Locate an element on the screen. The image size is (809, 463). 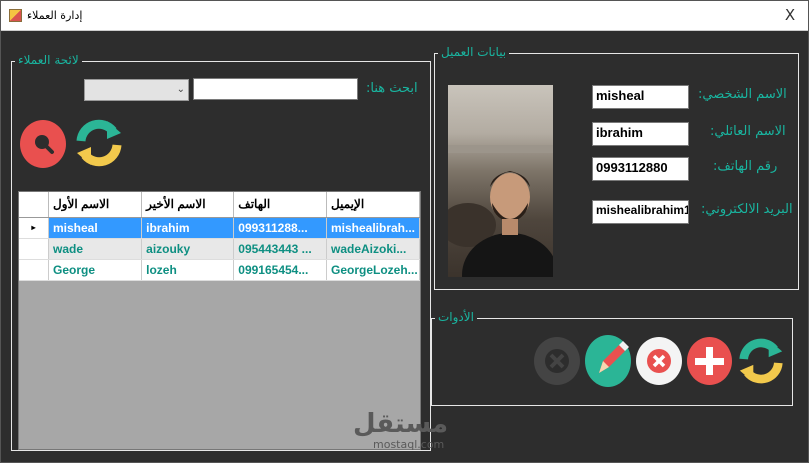
refresh-button is located at coordinates (761, 361).